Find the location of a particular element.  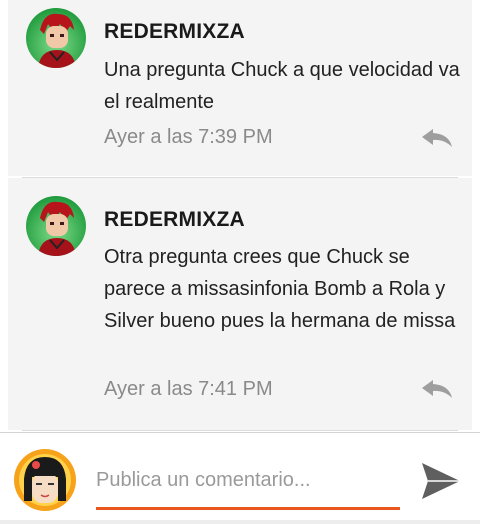

input-underline is located at coordinates (248, 508).